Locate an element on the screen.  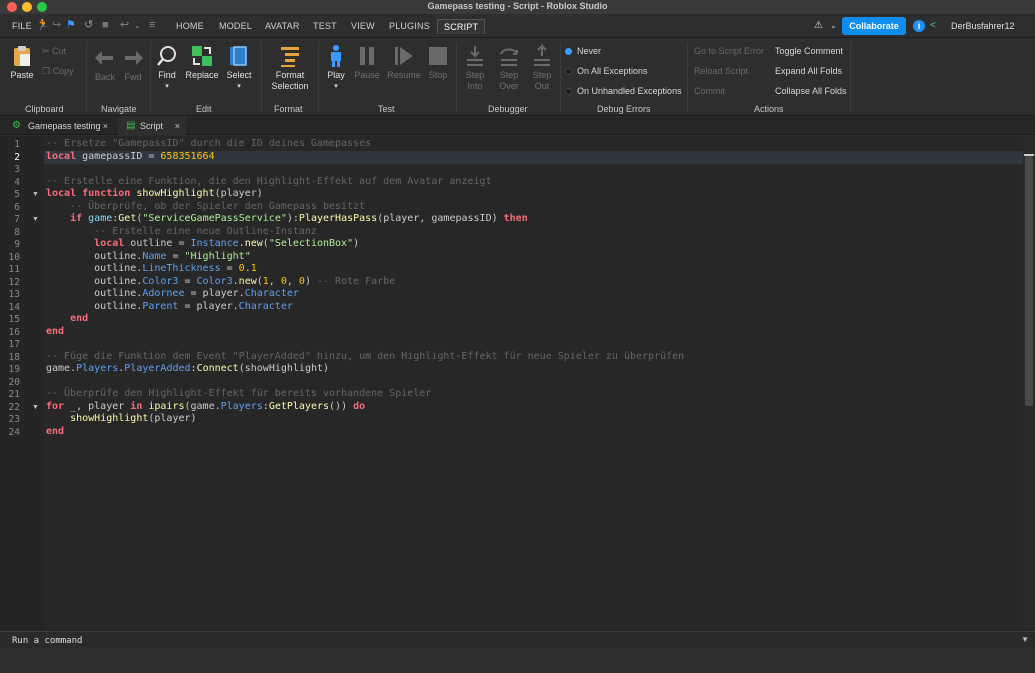
team-test-icon: ⚑ is located at coordinates (71, 25).